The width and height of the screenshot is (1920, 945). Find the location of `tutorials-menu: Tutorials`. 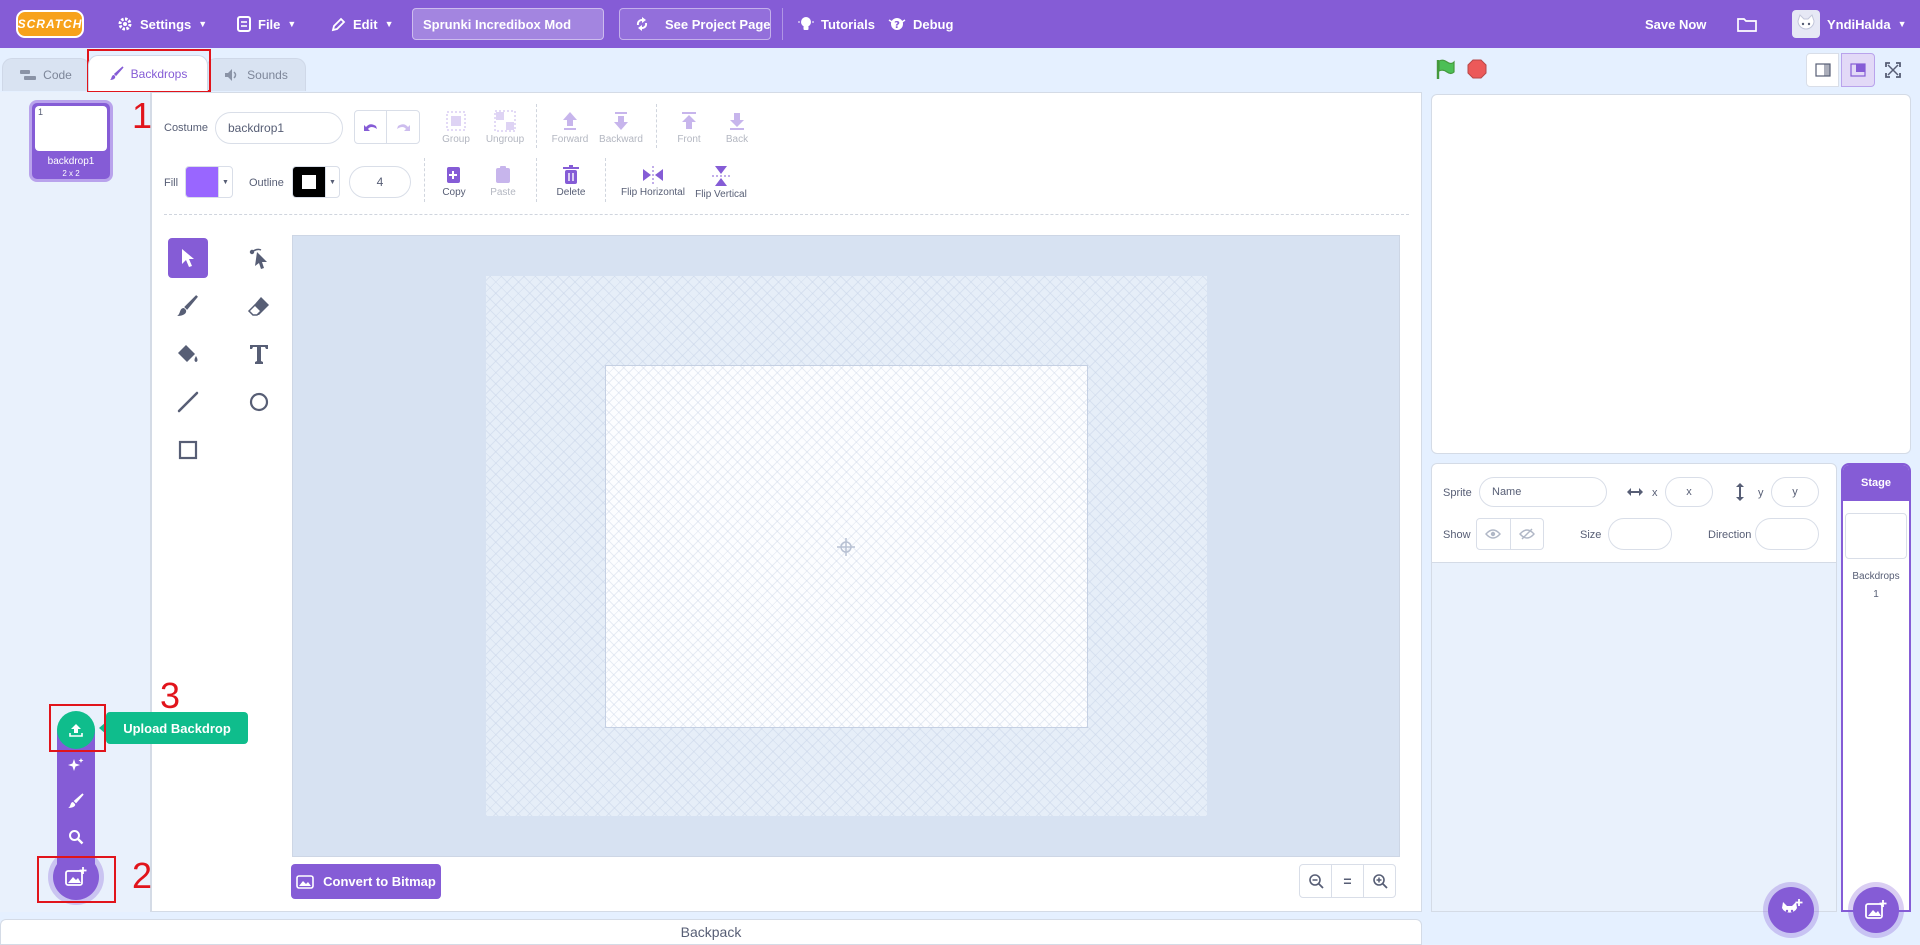

tutorials-menu: Tutorials is located at coordinates (836, 24).